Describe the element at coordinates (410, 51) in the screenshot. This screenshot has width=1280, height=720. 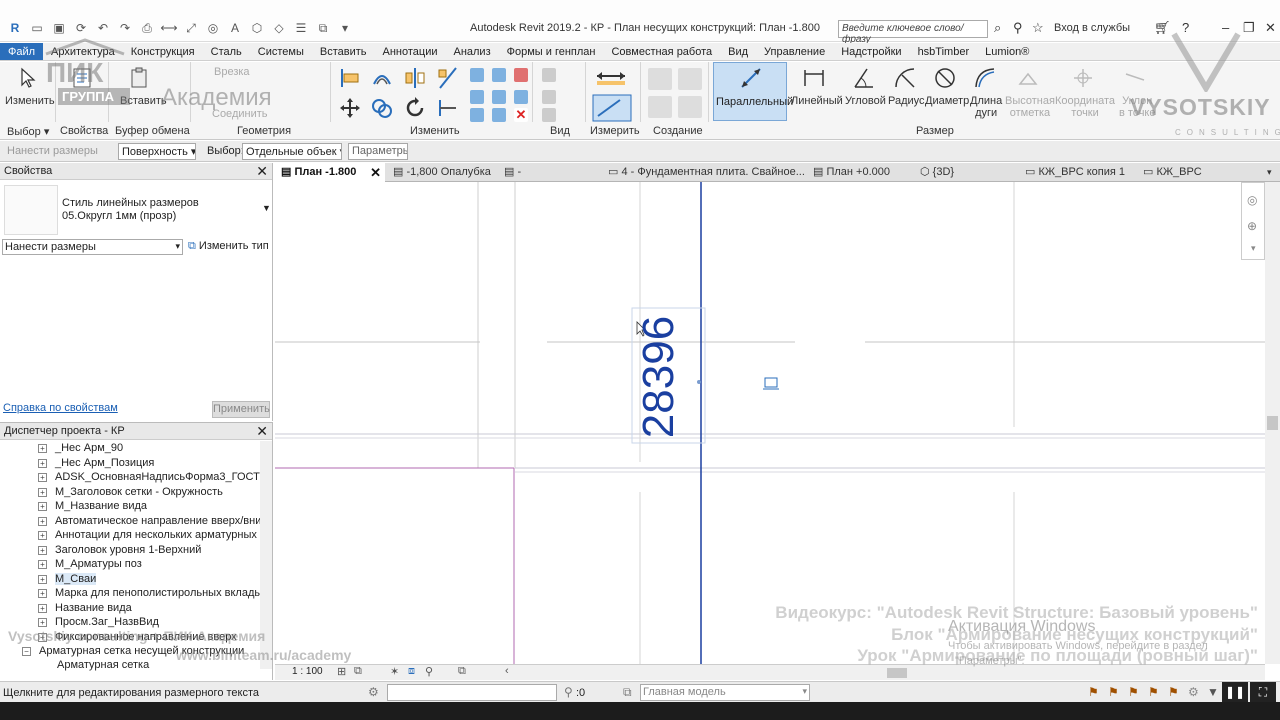
I see `tab-annotate: Аннотации` at that location.